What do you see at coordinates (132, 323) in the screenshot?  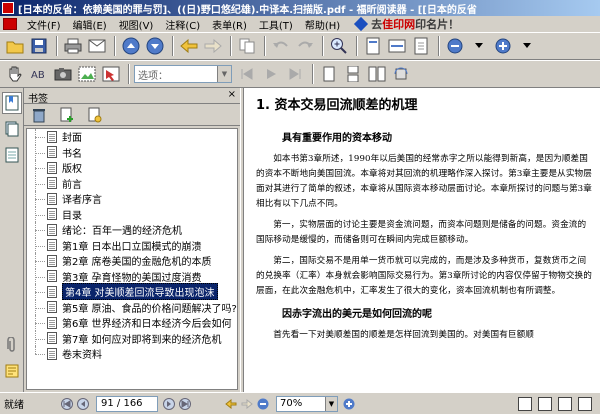 I see `bookmark-item: 第6章 世界经济和日本经济今后会如何` at bounding box center [132, 323].